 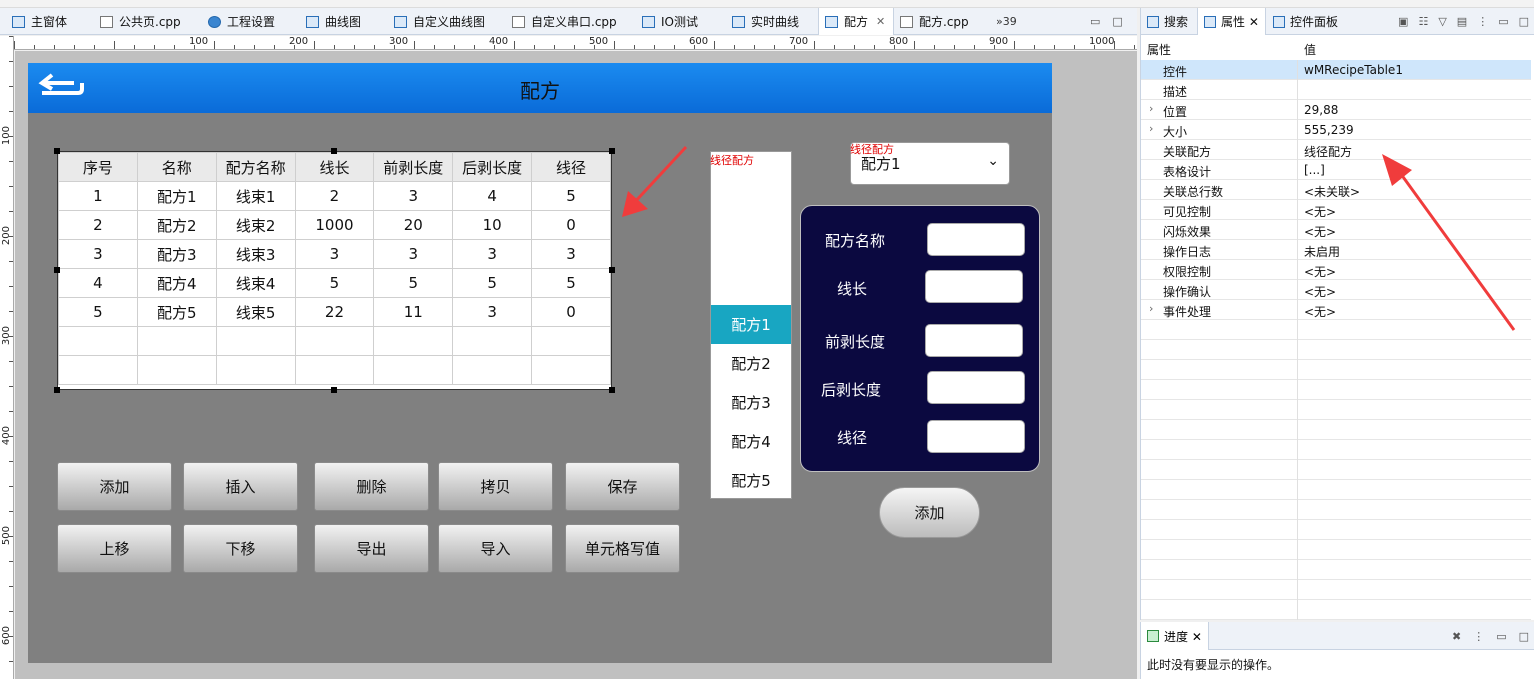 I want to click on tab-1: 公共页.cpp, so click(x=148, y=21).